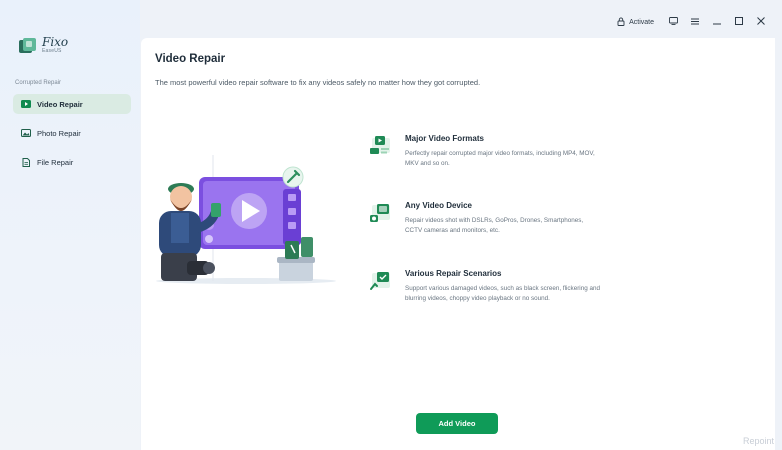 The image size is (782, 450). I want to click on video-icon, so click(26, 104).